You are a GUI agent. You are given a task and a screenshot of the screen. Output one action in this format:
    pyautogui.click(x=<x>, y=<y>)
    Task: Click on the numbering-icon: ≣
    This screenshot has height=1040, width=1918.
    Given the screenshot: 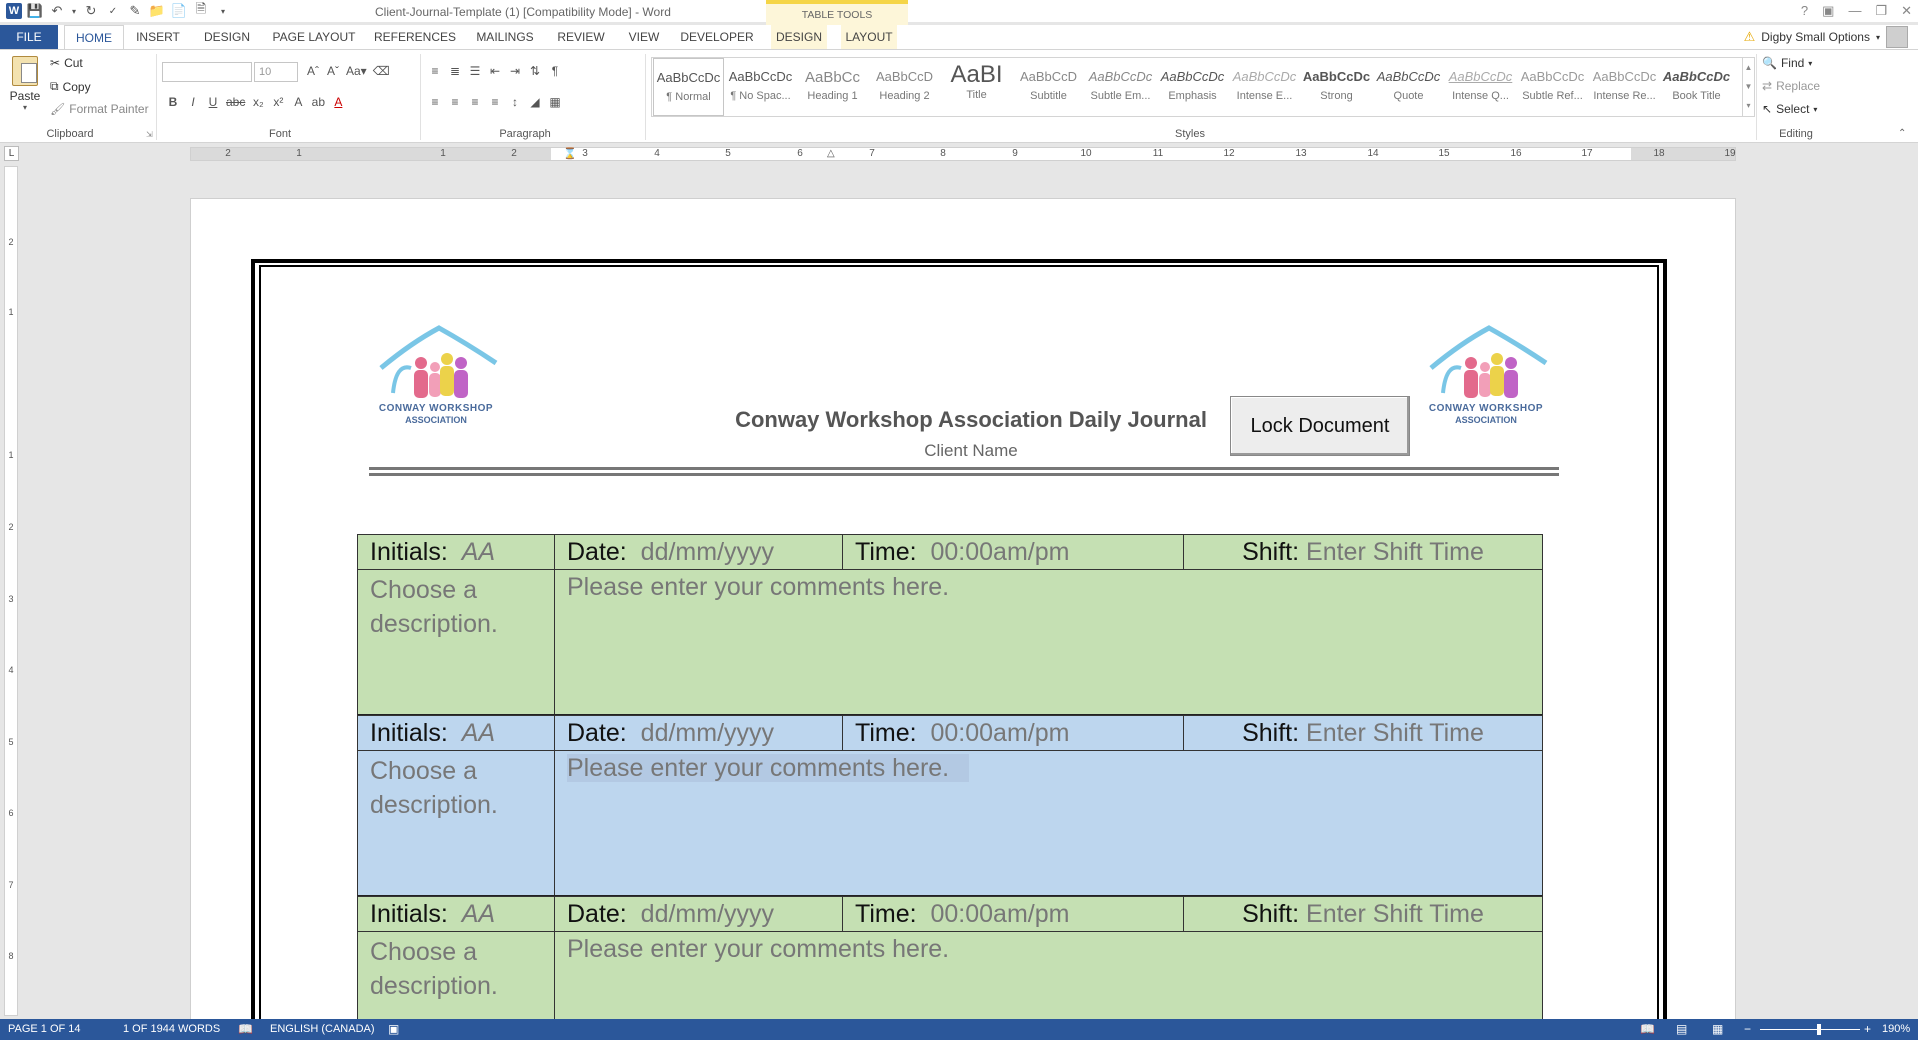 What is the action you would take?
    pyautogui.click(x=455, y=71)
    